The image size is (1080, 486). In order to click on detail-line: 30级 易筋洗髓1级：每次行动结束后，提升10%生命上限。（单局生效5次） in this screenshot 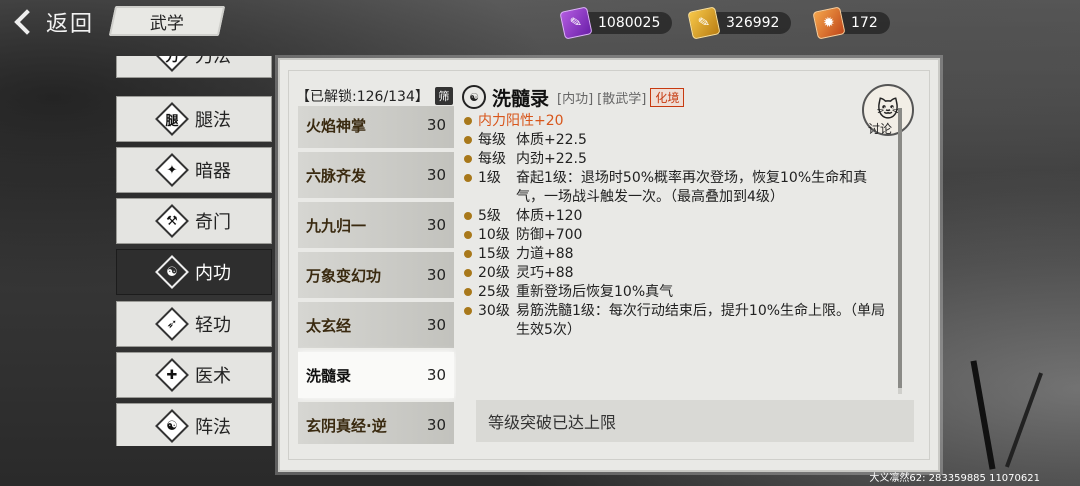, I will do `click(679, 321)`.